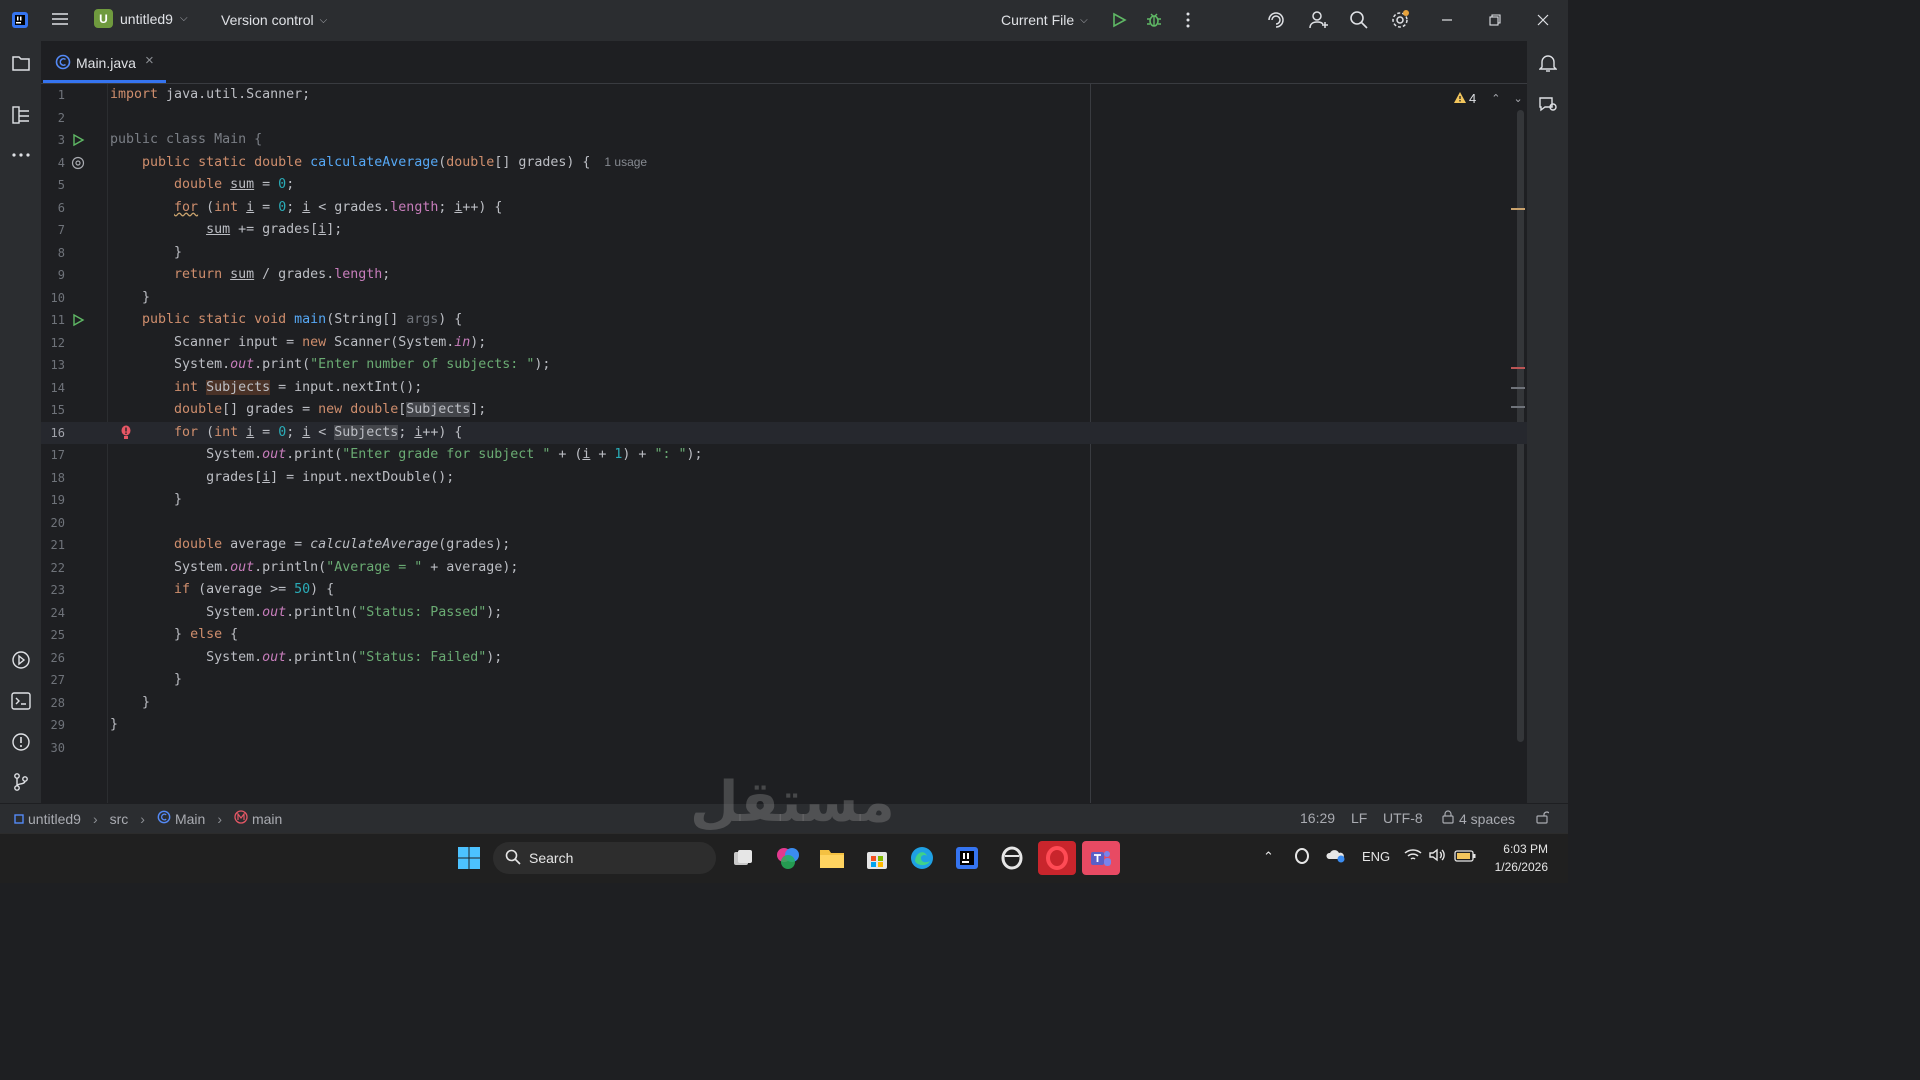  I want to click on main-menu-icon, so click(60, 20).